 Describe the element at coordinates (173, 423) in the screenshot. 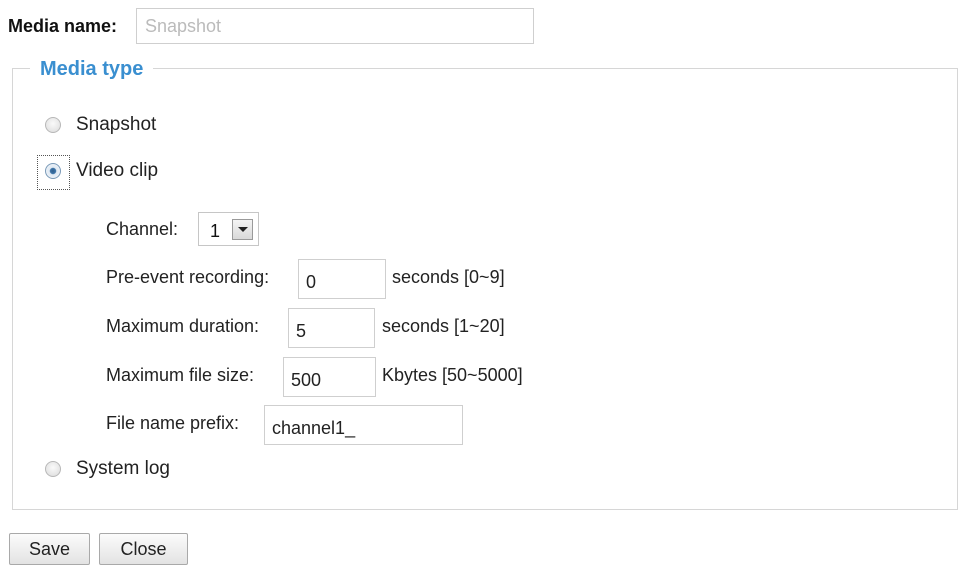

I see `file-prefix-label: File name prefix:` at that location.